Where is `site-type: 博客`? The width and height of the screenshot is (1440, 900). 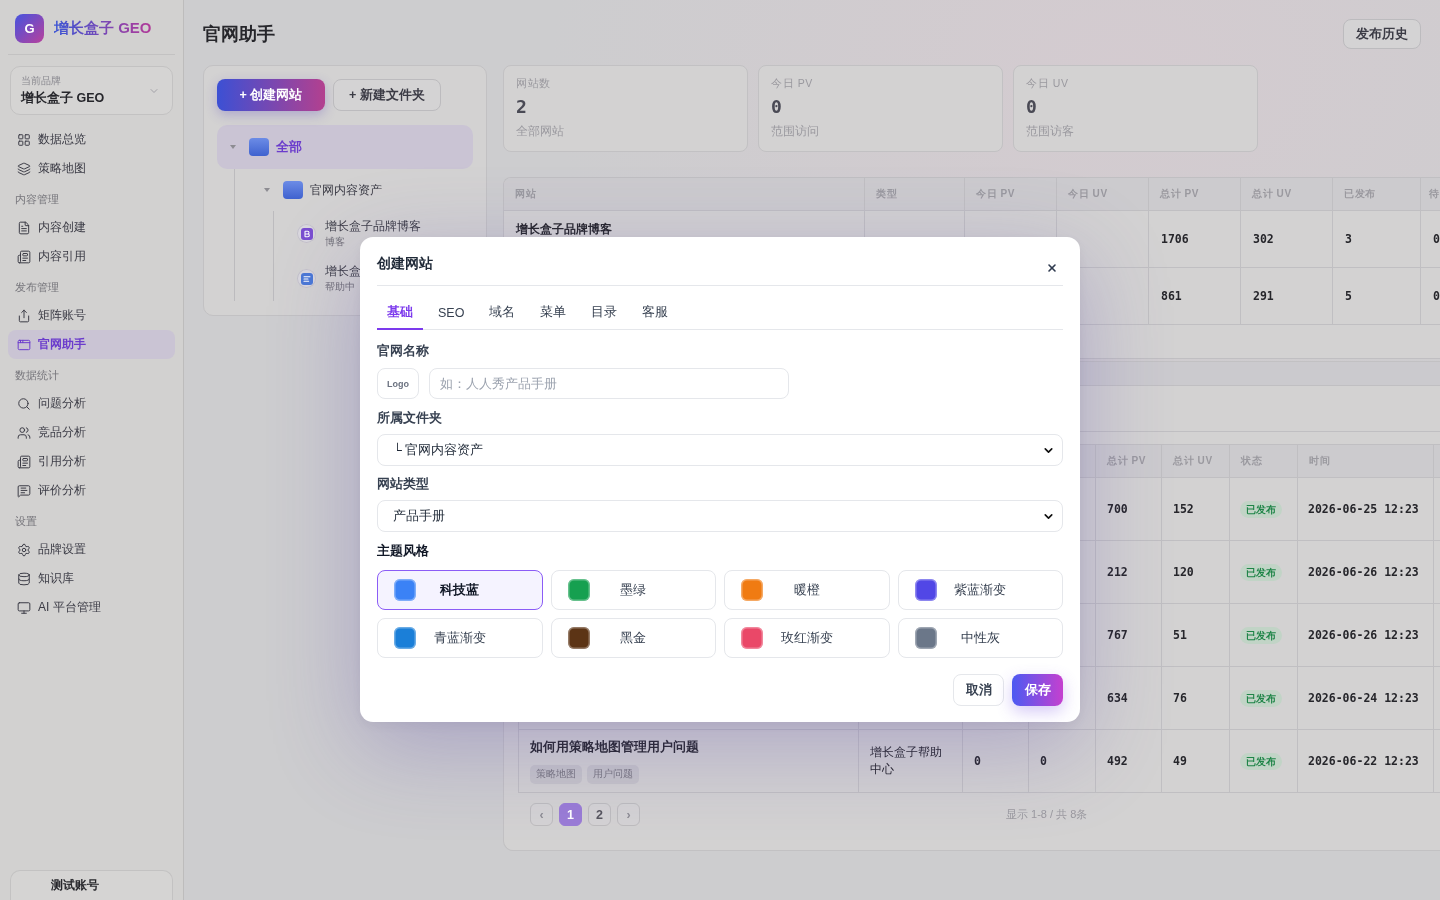
site-type: 博客 is located at coordinates (335, 241).